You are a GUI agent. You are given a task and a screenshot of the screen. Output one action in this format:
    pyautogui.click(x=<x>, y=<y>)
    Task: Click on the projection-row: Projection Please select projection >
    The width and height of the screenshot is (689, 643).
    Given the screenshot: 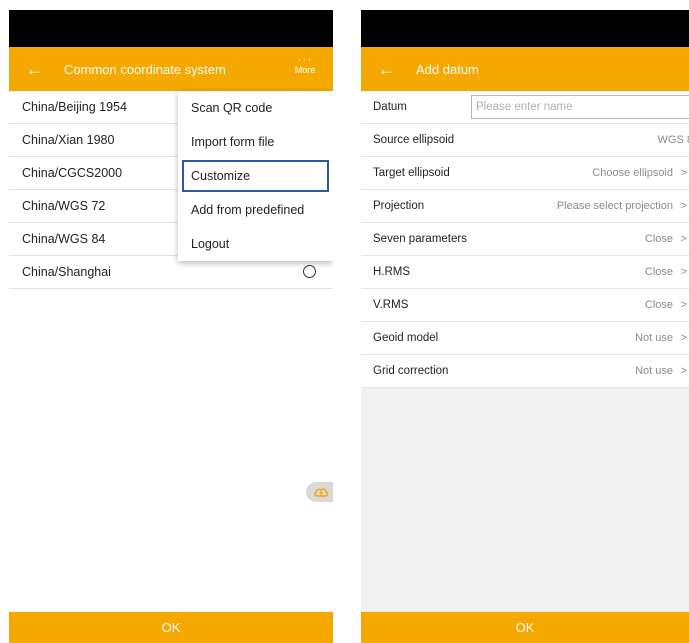 What is the action you would take?
    pyautogui.click(x=525, y=206)
    